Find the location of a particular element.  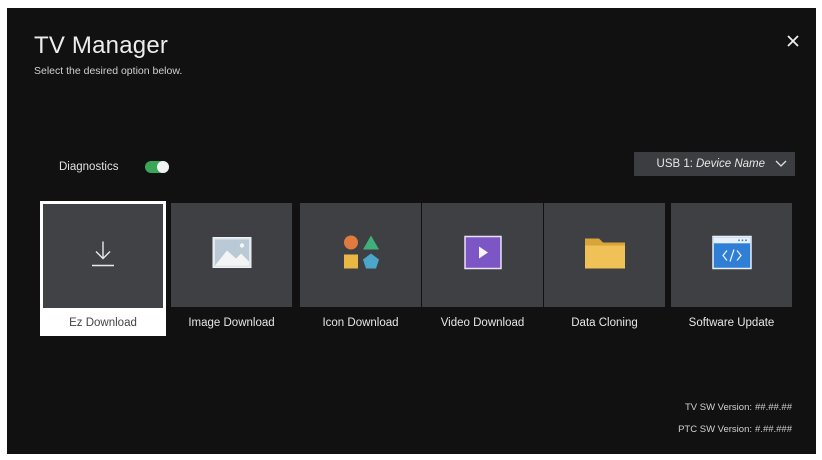

close-icon is located at coordinates (793, 41).